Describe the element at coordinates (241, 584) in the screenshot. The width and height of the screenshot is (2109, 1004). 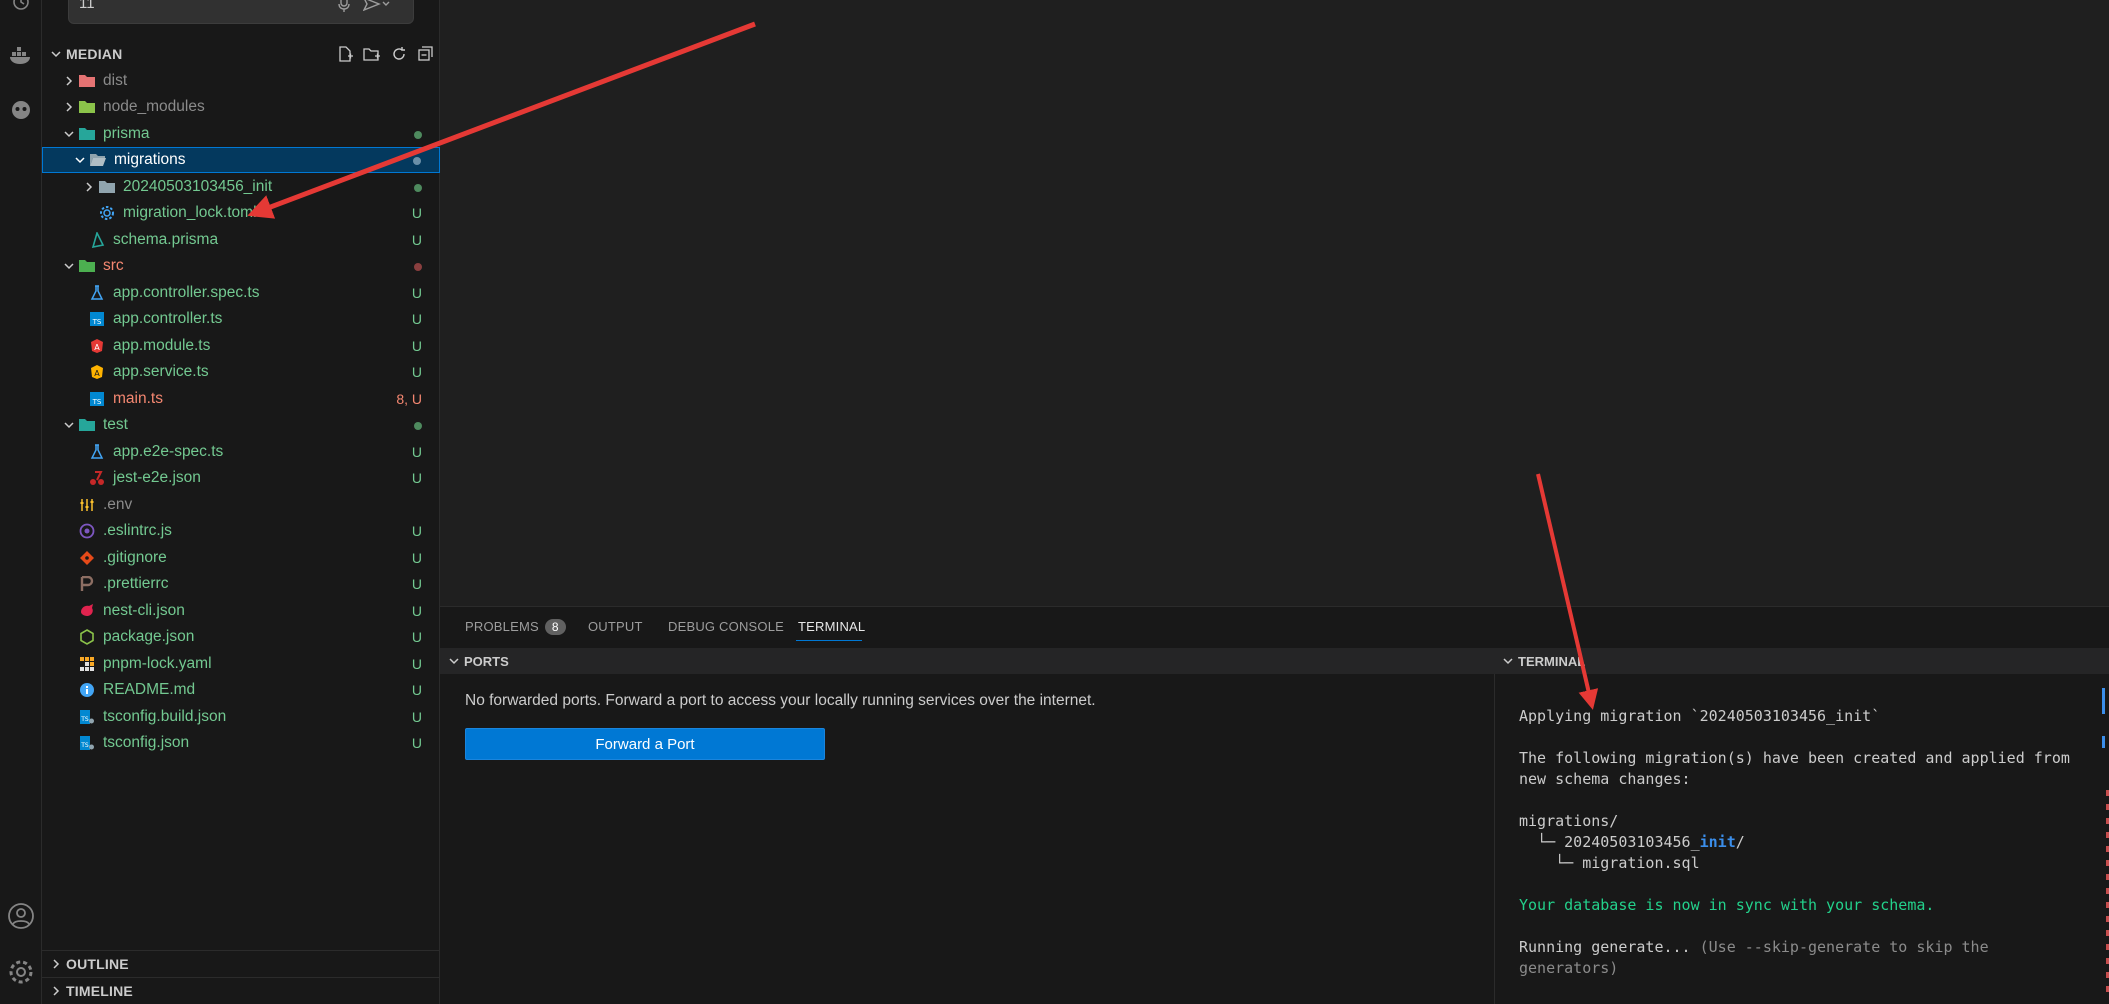
I see `tree-item-prettierrc: .prettierrc U` at that location.